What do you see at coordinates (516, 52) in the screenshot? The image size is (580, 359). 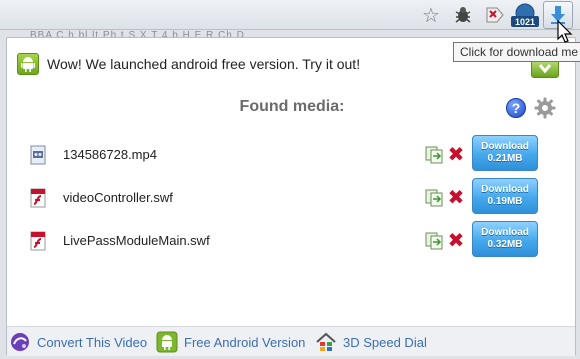 I see `download-tooltip: Click for download me` at bounding box center [516, 52].